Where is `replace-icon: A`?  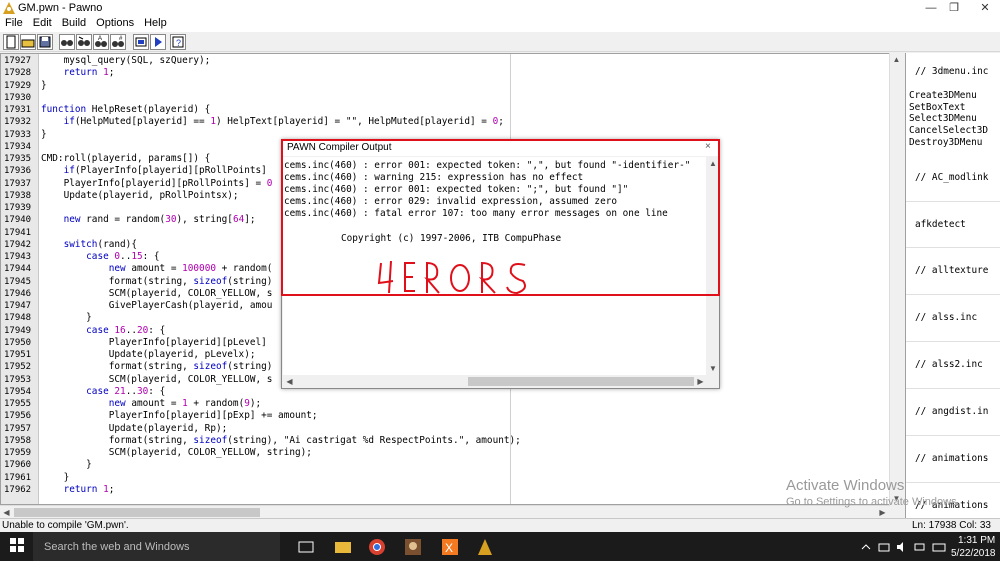 replace-icon: A is located at coordinates (101, 42).